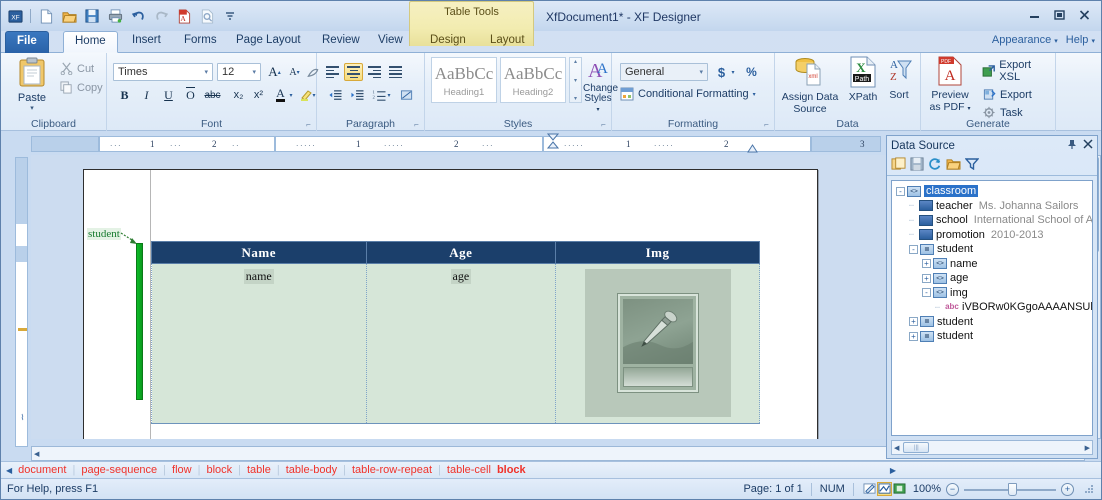  Describe the element at coordinates (916, 447) in the screenshot. I see `ds-hscroll-thumb: |||` at that location.